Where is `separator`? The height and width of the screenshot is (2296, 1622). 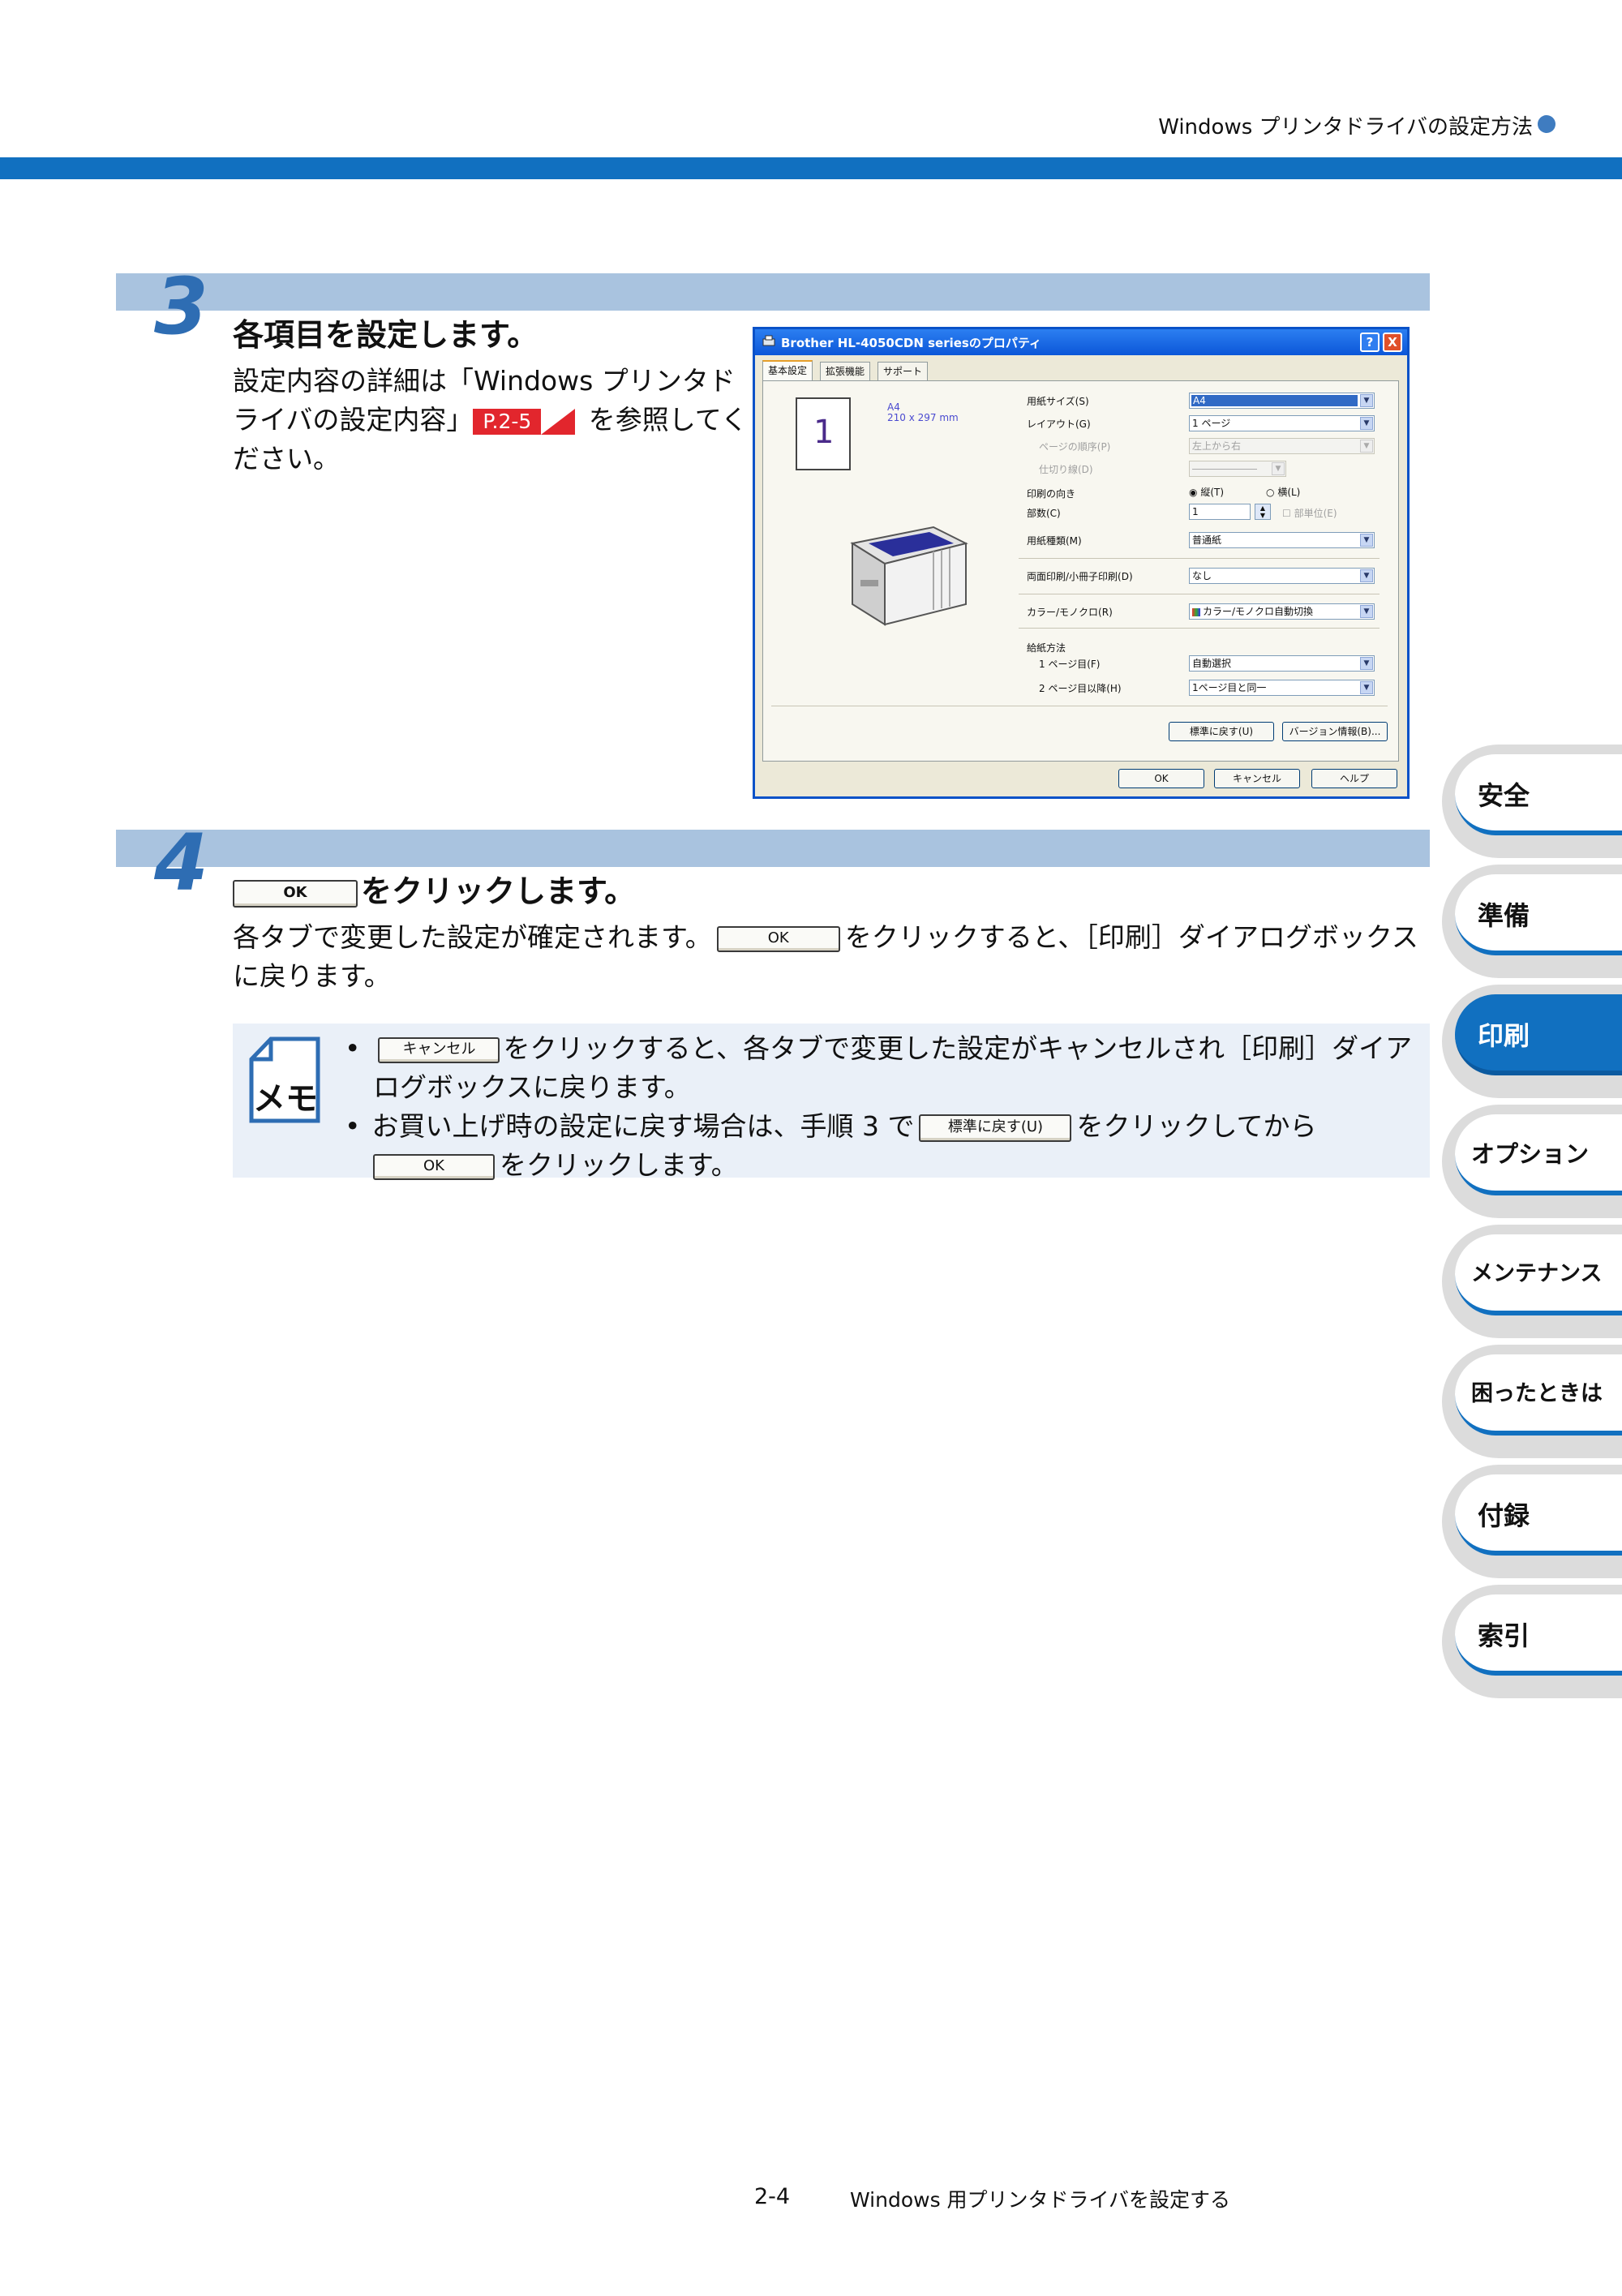
separator is located at coordinates (1200, 558).